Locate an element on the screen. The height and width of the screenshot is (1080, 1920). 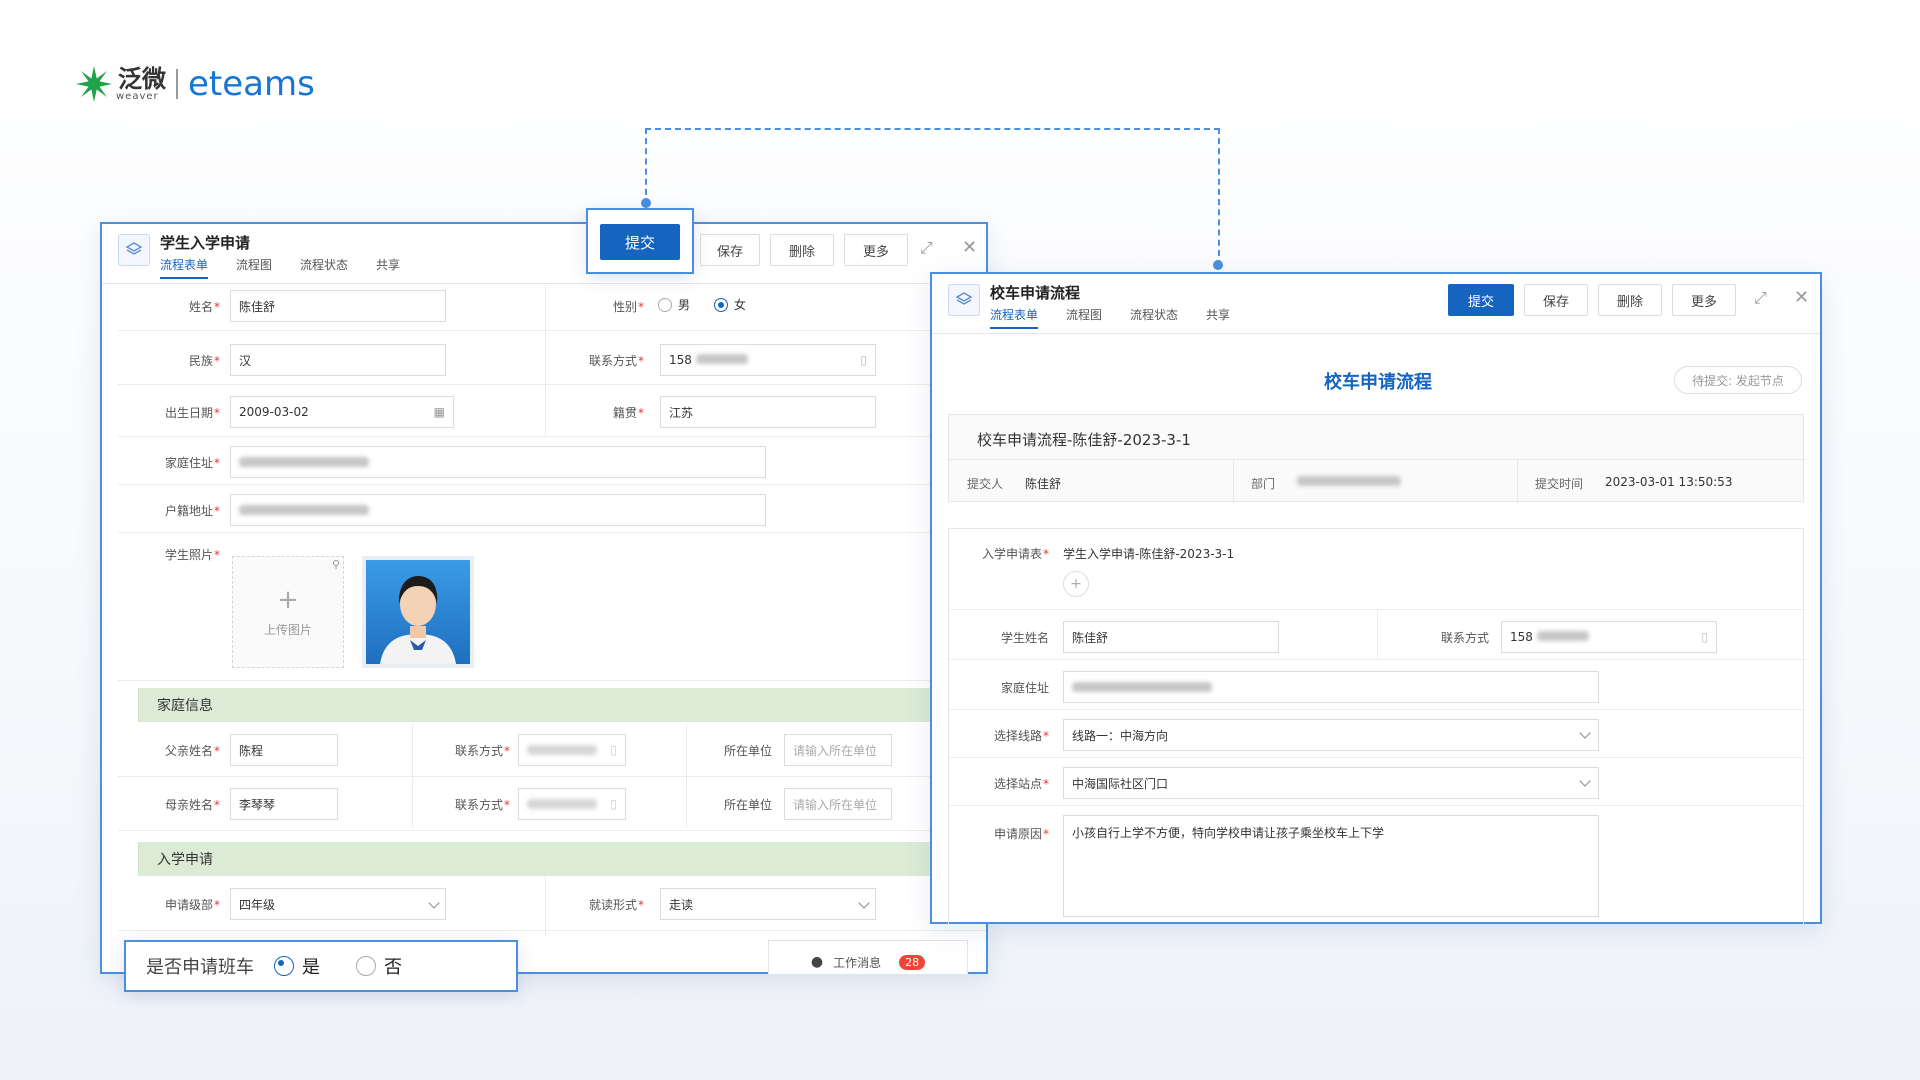
hukou-address-label: 户籍地址* is located at coordinates (192, 511).